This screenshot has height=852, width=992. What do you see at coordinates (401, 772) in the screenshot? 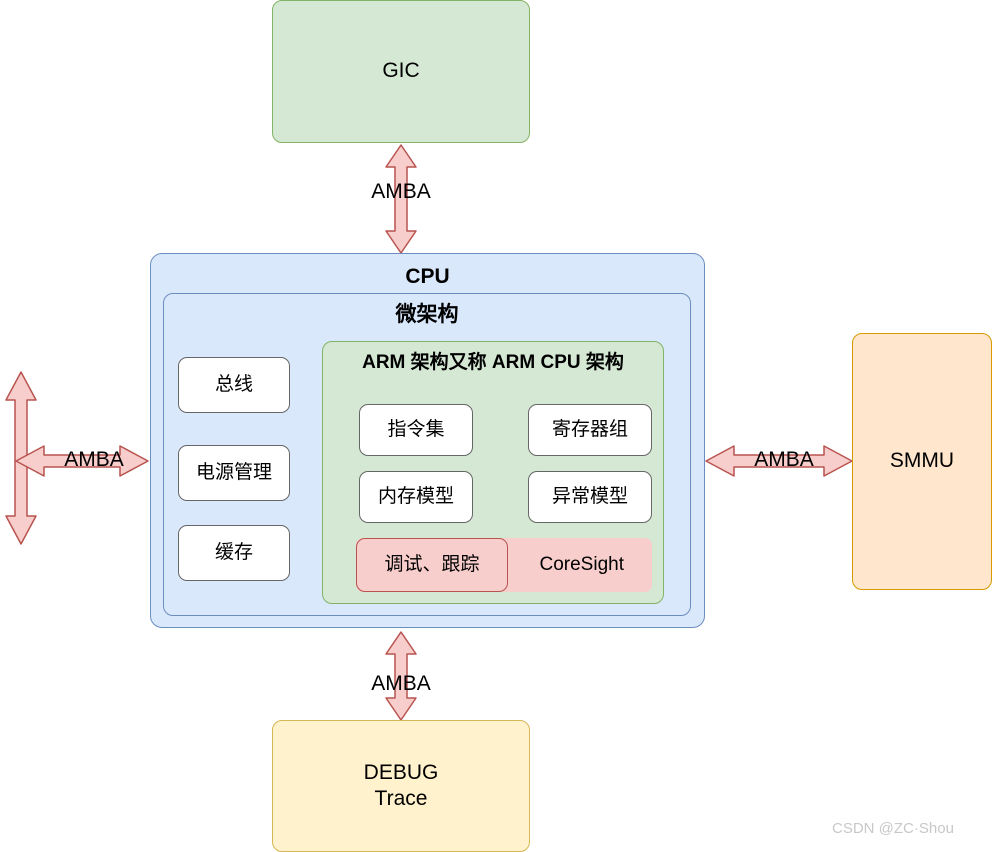
I see `node-debug-trace-label-line1: DEBUG` at bounding box center [401, 772].